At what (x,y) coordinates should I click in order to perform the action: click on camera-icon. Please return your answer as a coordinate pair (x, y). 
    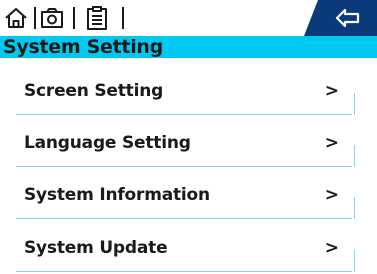
    Looking at the image, I should click on (52, 18).